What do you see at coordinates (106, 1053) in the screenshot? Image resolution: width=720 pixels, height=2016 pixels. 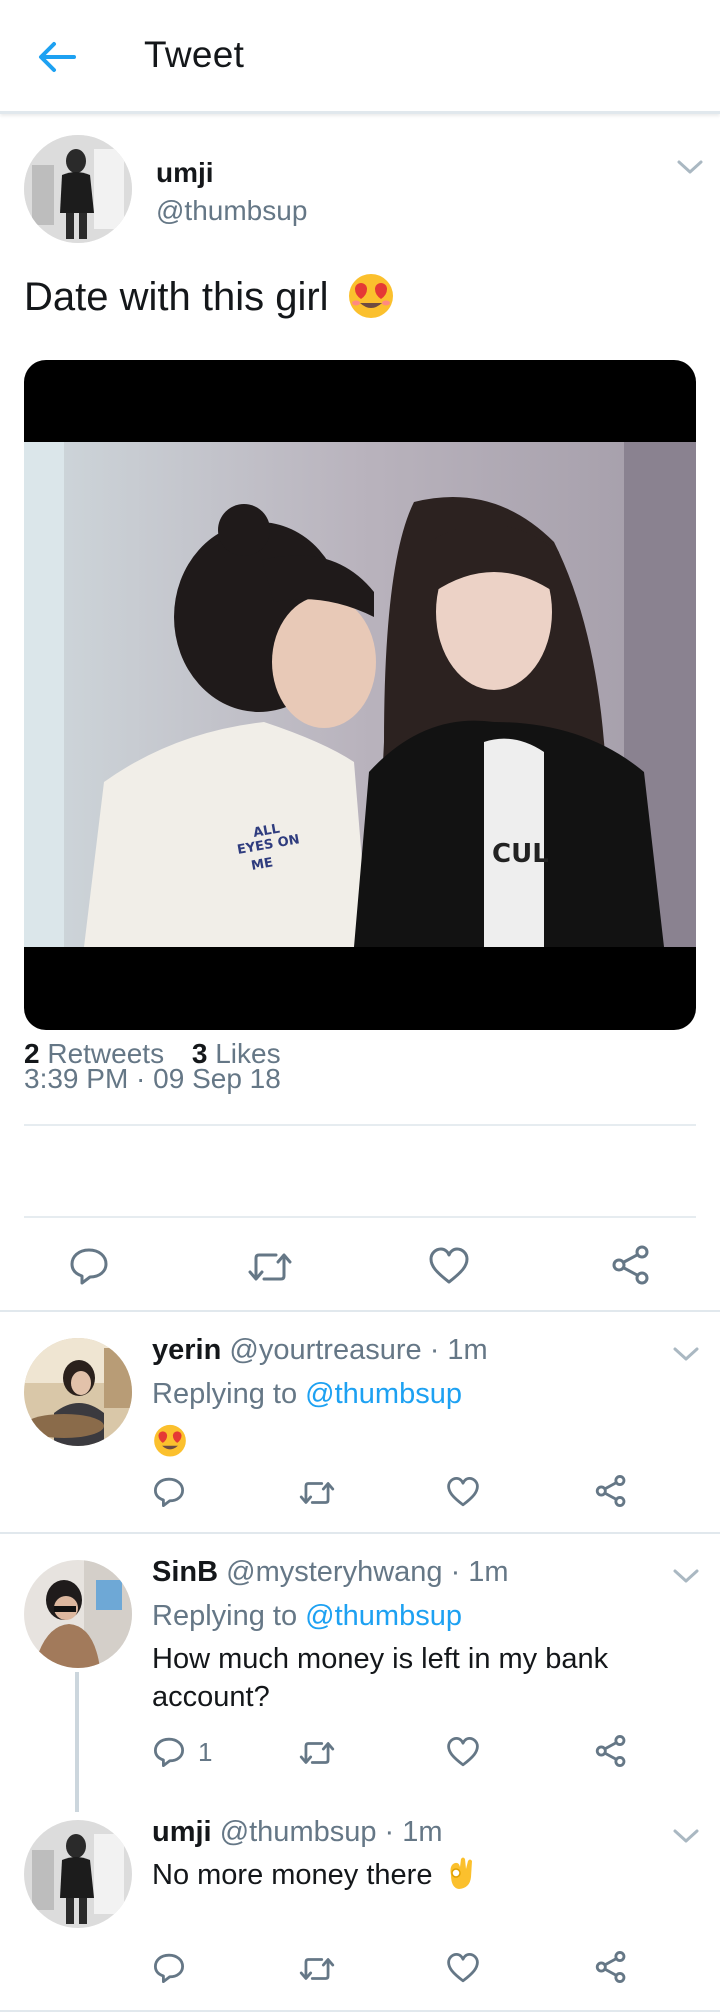 I see `retweets-label: Retweets` at bounding box center [106, 1053].